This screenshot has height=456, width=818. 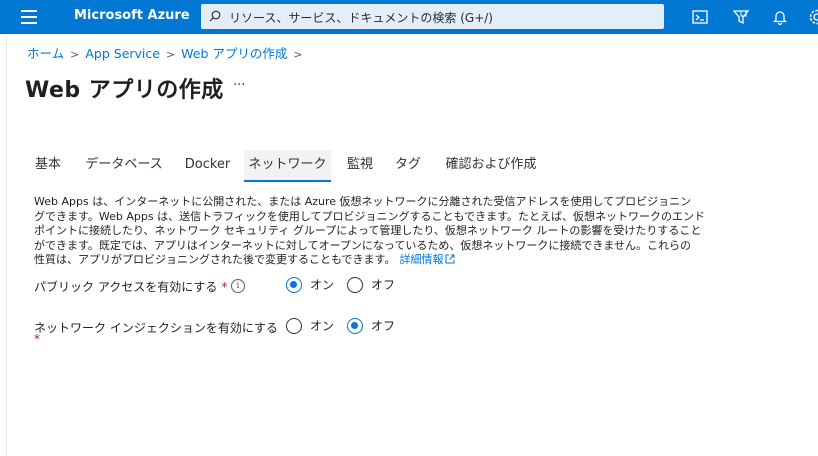 What do you see at coordinates (360, 166) in the screenshot?
I see `tab-monitoring: 監視` at bounding box center [360, 166].